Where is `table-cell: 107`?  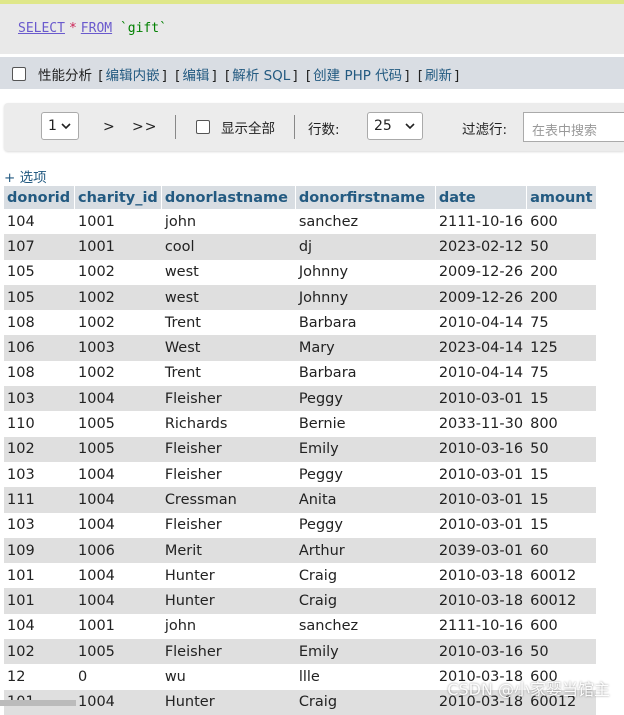
table-cell: 107 is located at coordinates (39, 247).